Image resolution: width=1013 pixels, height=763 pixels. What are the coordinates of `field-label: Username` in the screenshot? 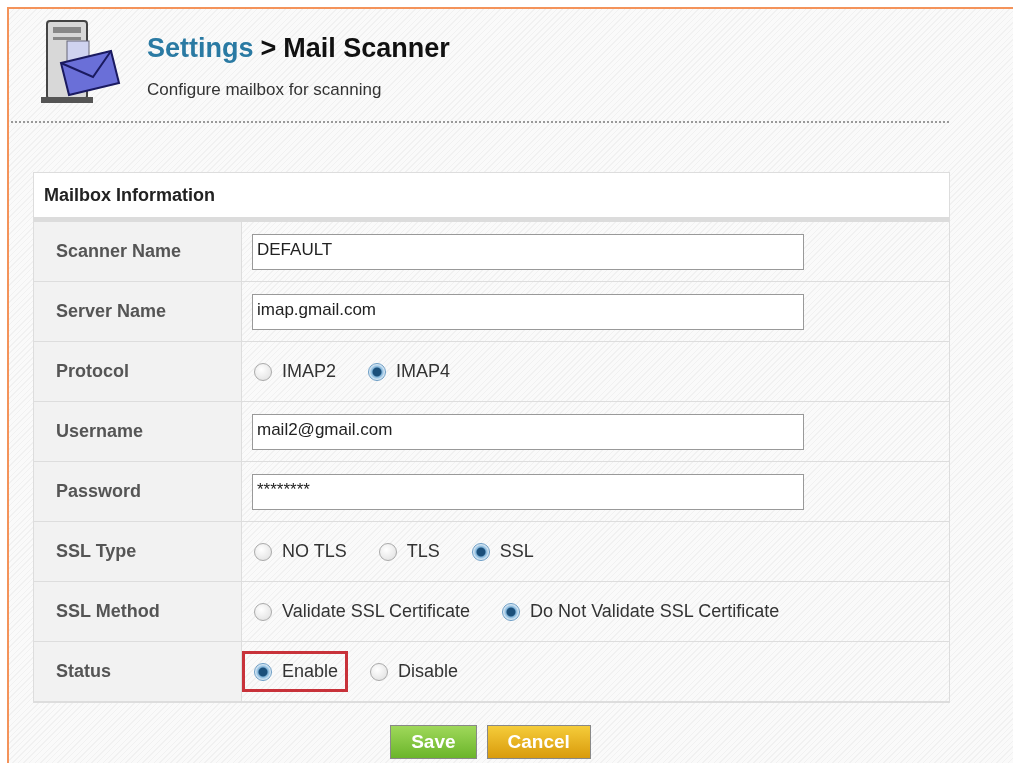 It's located at (138, 431).